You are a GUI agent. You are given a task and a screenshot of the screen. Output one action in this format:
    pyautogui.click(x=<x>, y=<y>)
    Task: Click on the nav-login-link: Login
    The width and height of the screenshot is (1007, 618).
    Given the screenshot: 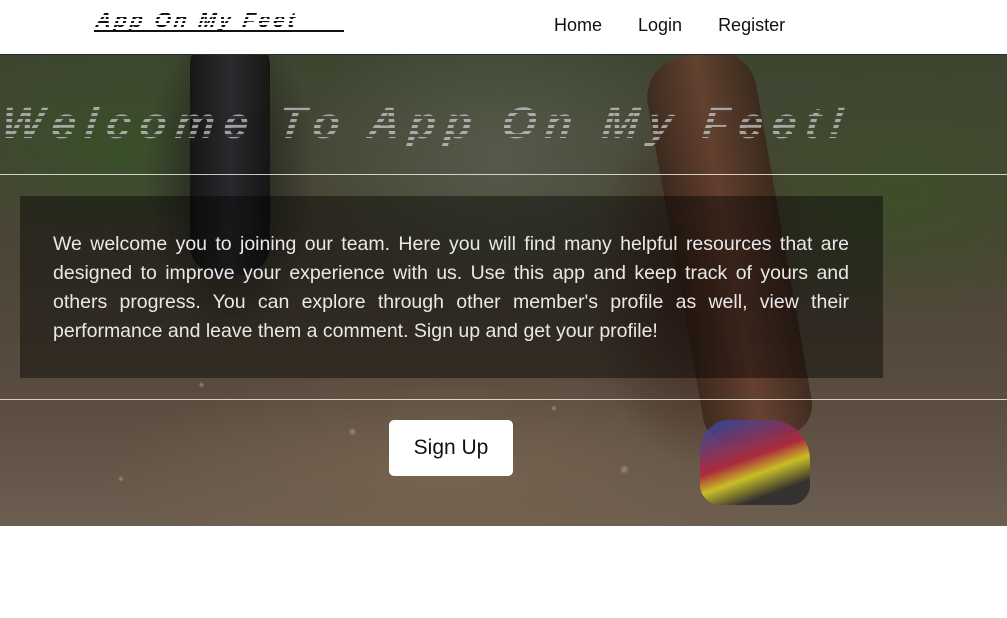 What is the action you would take?
    pyautogui.click(x=660, y=25)
    